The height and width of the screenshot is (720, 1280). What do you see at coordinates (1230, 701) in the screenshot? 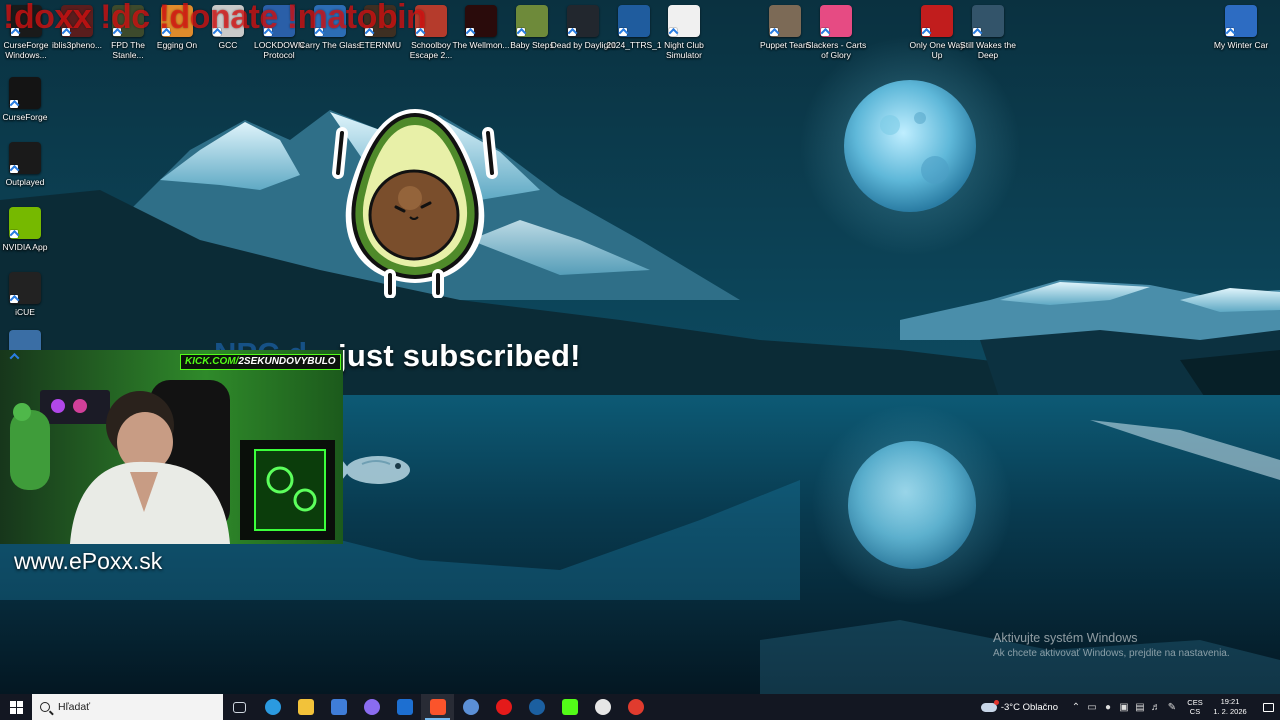
I see `clock-time: 19:21` at bounding box center [1230, 701].